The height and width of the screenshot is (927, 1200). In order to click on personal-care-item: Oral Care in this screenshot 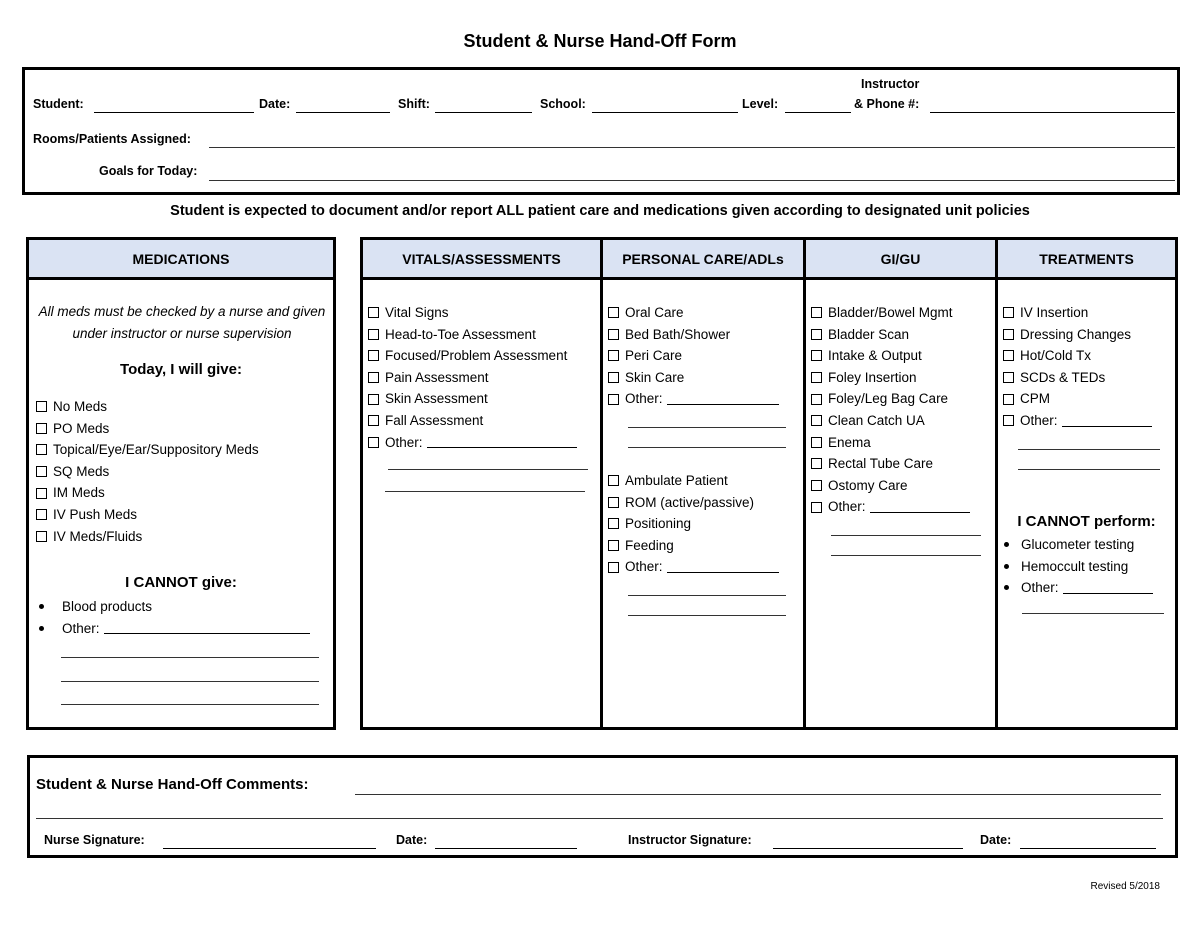, I will do `click(693, 313)`.